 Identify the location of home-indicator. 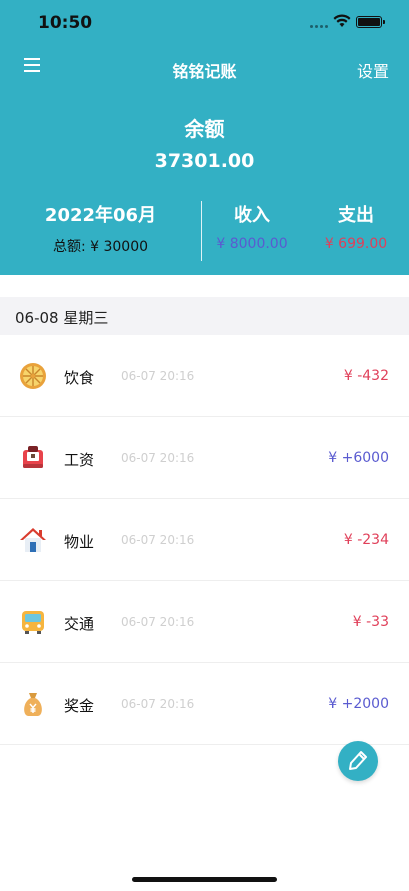
(204, 879).